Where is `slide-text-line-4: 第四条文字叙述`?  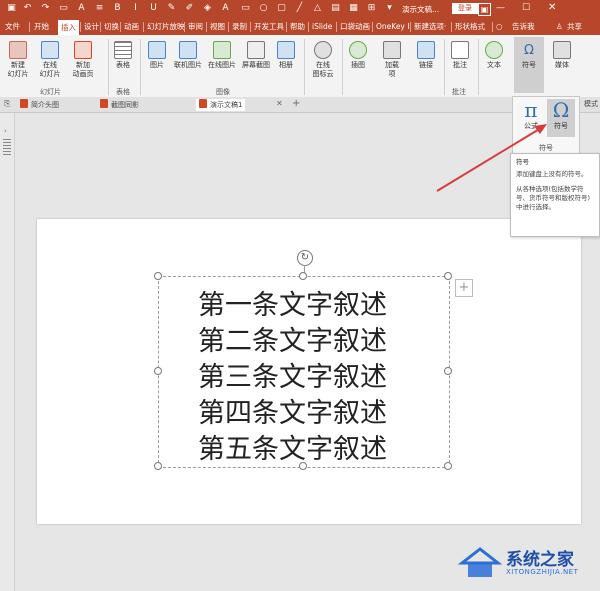
slide-text-line-4: 第四条文字叙述 is located at coordinates (318, 410).